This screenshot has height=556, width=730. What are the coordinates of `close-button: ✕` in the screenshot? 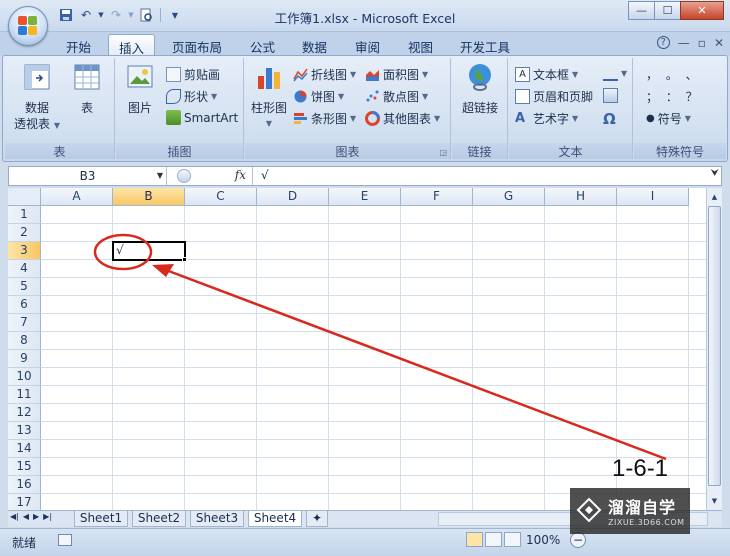 It's located at (702, 10).